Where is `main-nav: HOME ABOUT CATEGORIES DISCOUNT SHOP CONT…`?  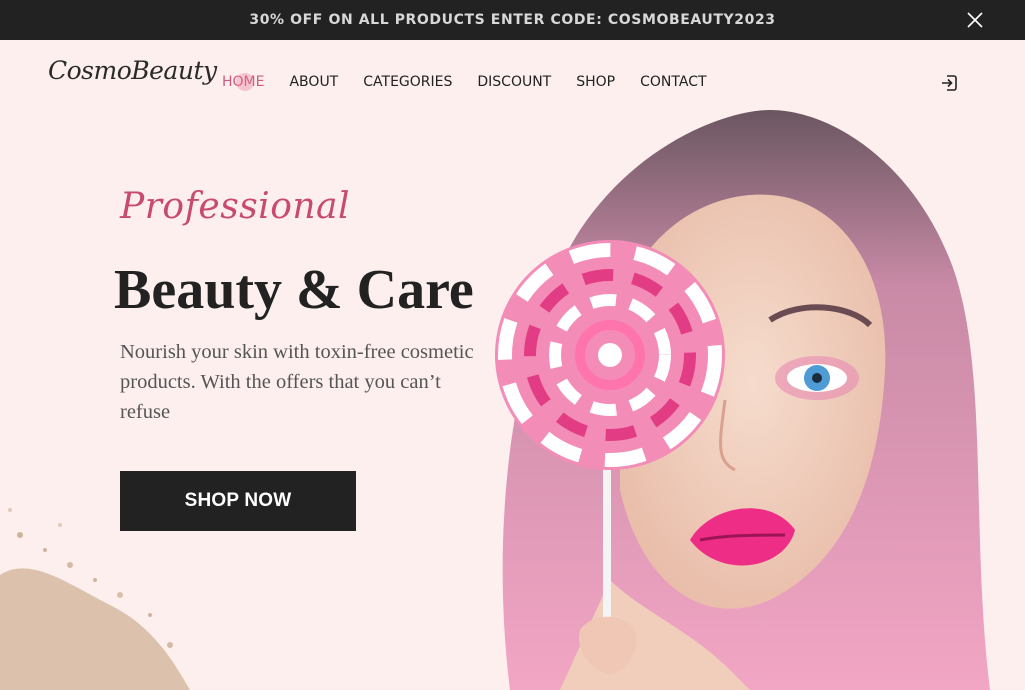 main-nav: HOME ABOUT CATEGORIES DISCOUNT SHOP CONT… is located at coordinates (477, 82).